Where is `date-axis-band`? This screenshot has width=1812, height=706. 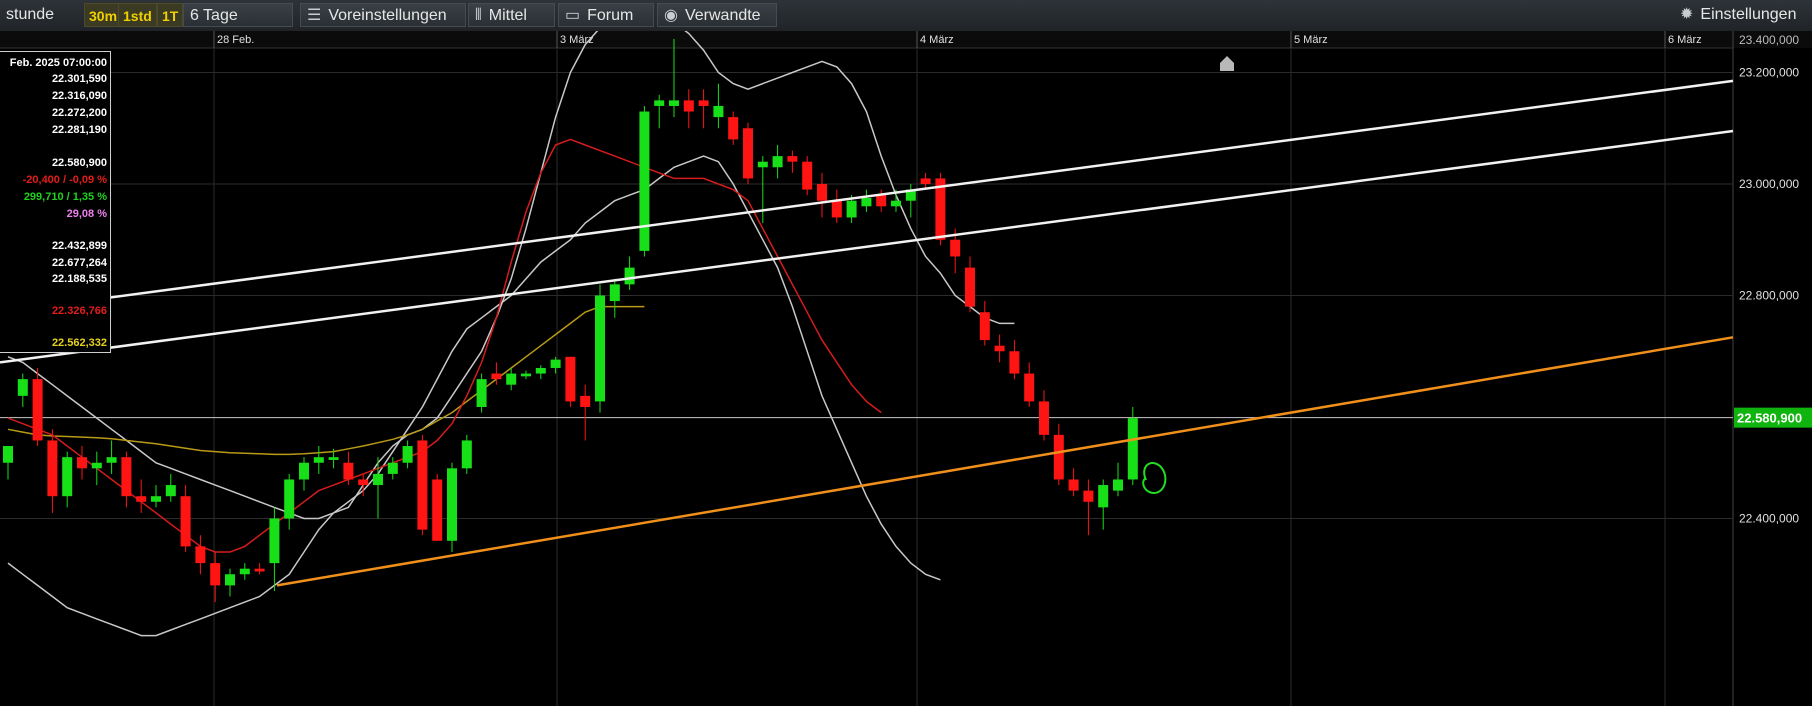 date-axis-band is located at coordinates (906, 39).